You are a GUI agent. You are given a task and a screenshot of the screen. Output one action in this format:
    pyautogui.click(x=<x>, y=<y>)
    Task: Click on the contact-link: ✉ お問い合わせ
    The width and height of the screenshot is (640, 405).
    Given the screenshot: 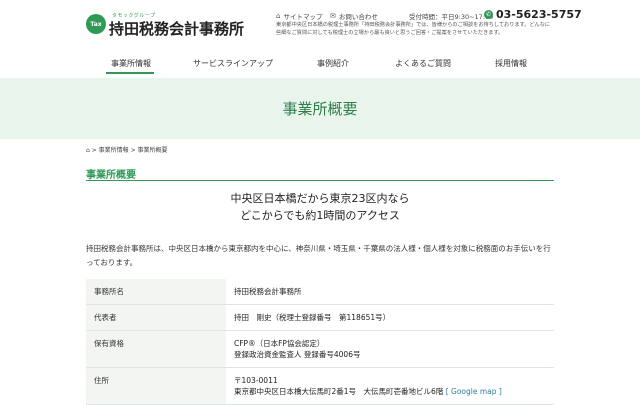 What is the action you would take?
    pyautogui.click(x=354, y=16)
    